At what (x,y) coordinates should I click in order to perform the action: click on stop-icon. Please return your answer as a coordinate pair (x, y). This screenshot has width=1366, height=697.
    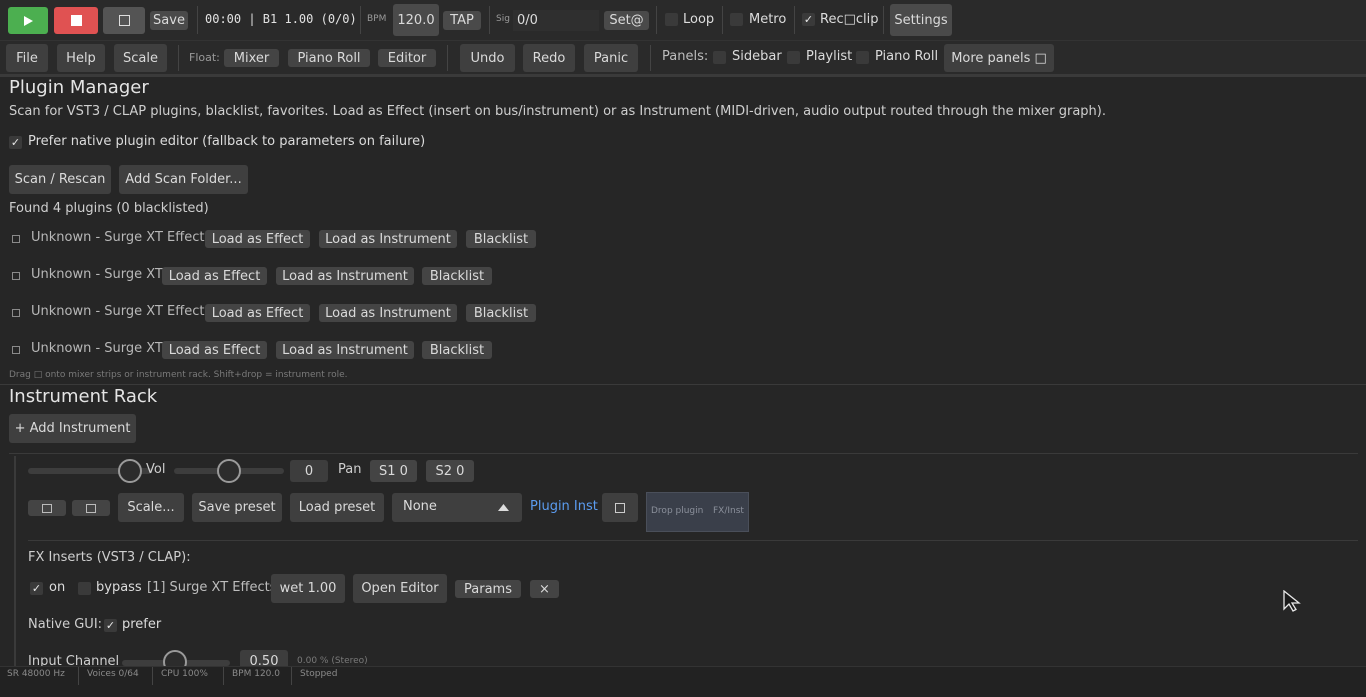
    Looking at the image, I should click on (76, 20).